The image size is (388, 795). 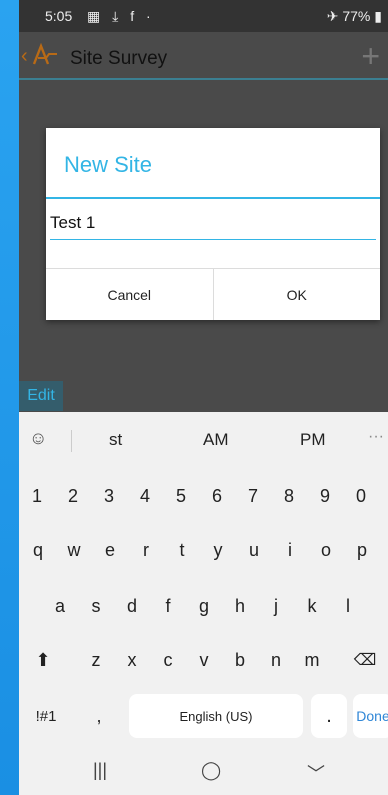 What do you see at coordinates (96, 606) in the screenshot?
I see `key-s: s` at bounding box center [96, 606].